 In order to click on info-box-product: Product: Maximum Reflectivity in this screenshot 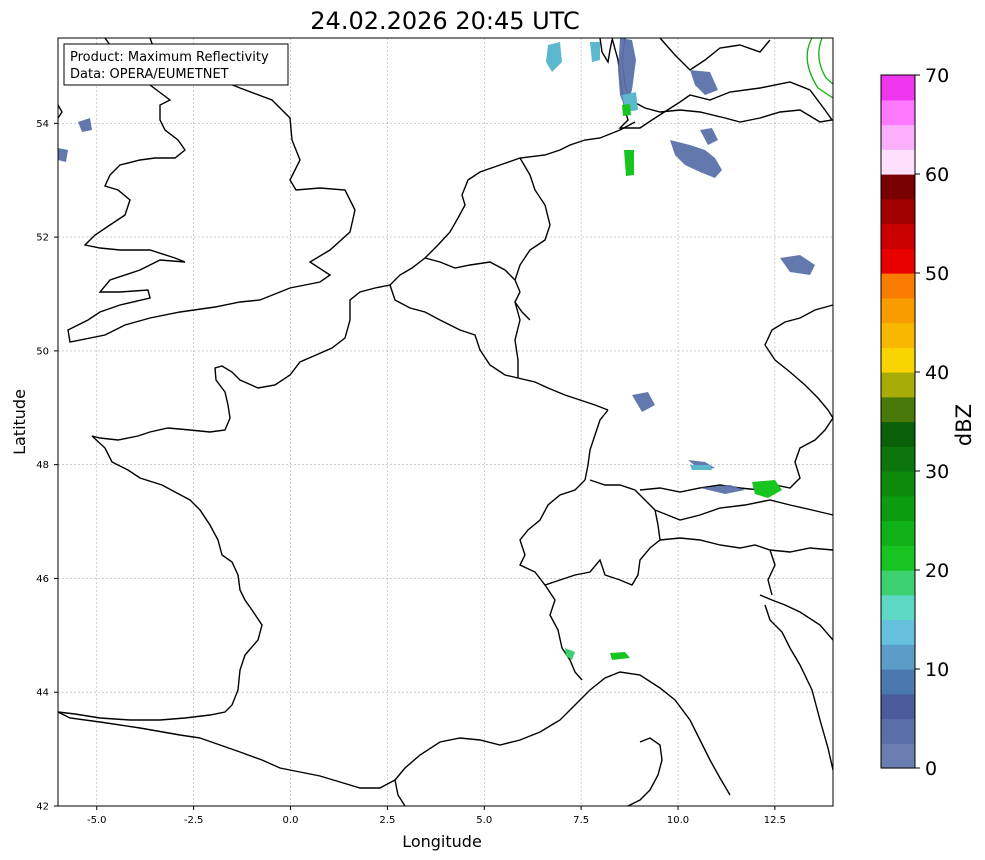, I will do `click(169, 57)`.